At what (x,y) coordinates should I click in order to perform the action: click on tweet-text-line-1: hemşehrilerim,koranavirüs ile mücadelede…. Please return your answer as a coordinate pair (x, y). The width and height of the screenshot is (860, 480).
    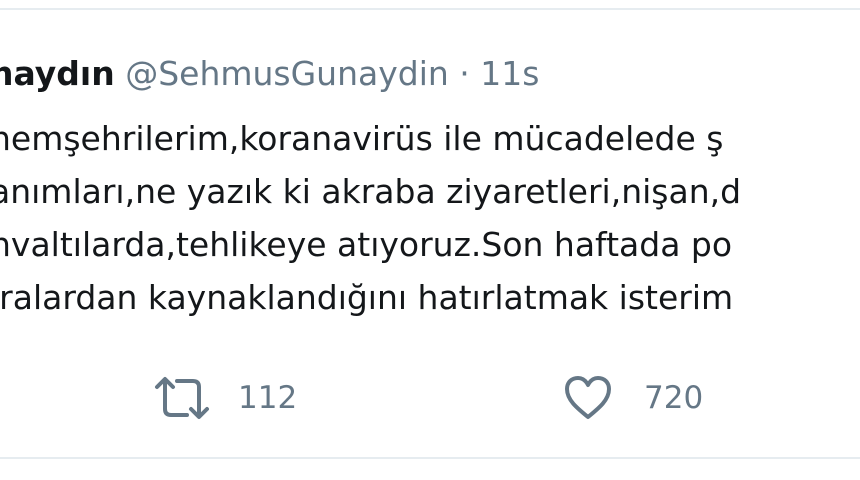
    Looking at the image, I should click on (362, 138).